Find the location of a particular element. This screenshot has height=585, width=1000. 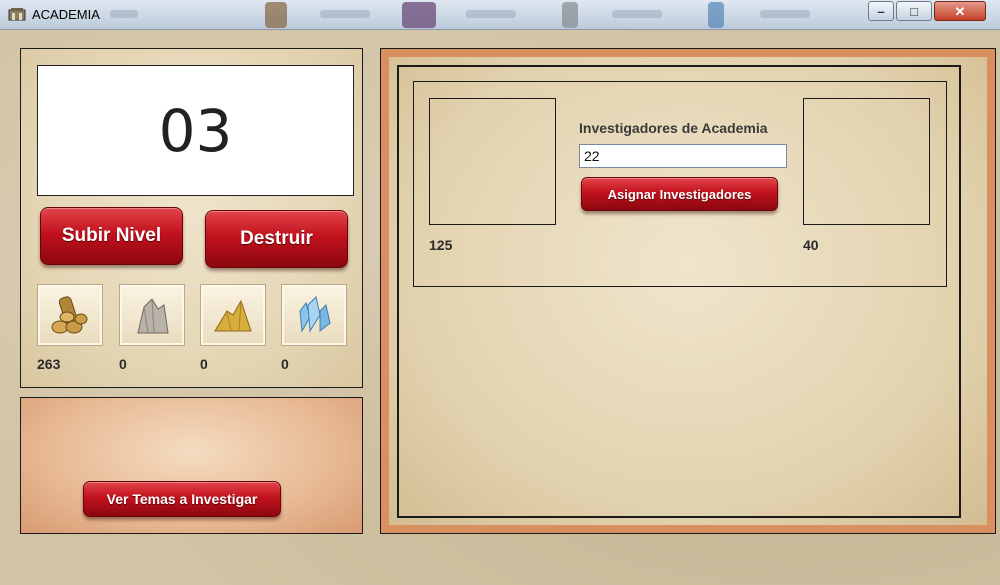

researchers-label: Investigadores de Academia is located at coordinates (673, 128).